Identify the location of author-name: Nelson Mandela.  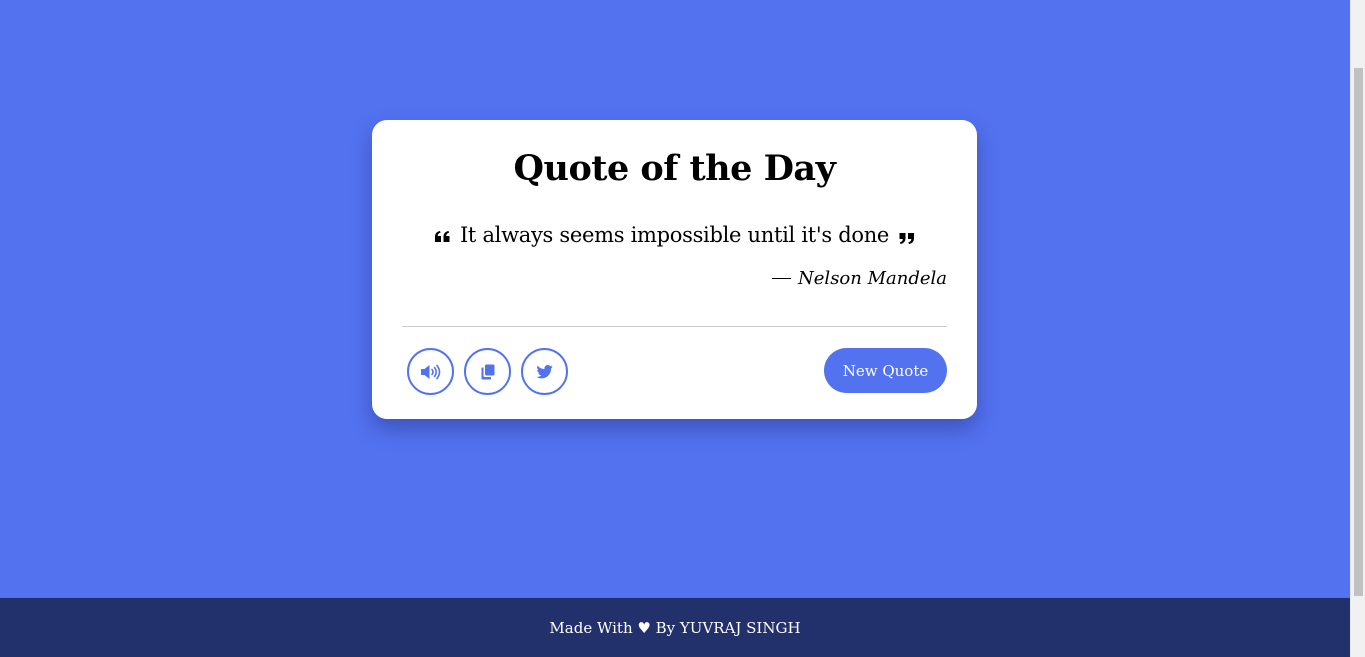
(872, 278).